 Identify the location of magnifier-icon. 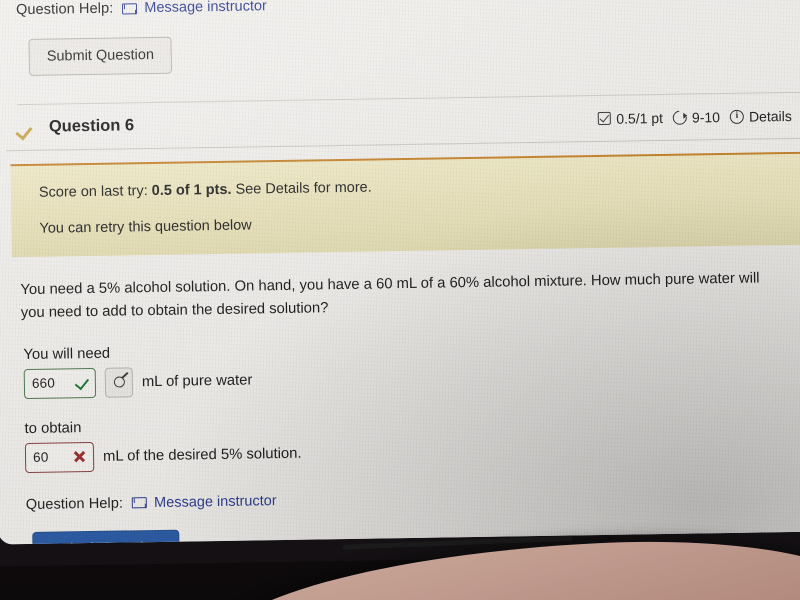
(119, 382).